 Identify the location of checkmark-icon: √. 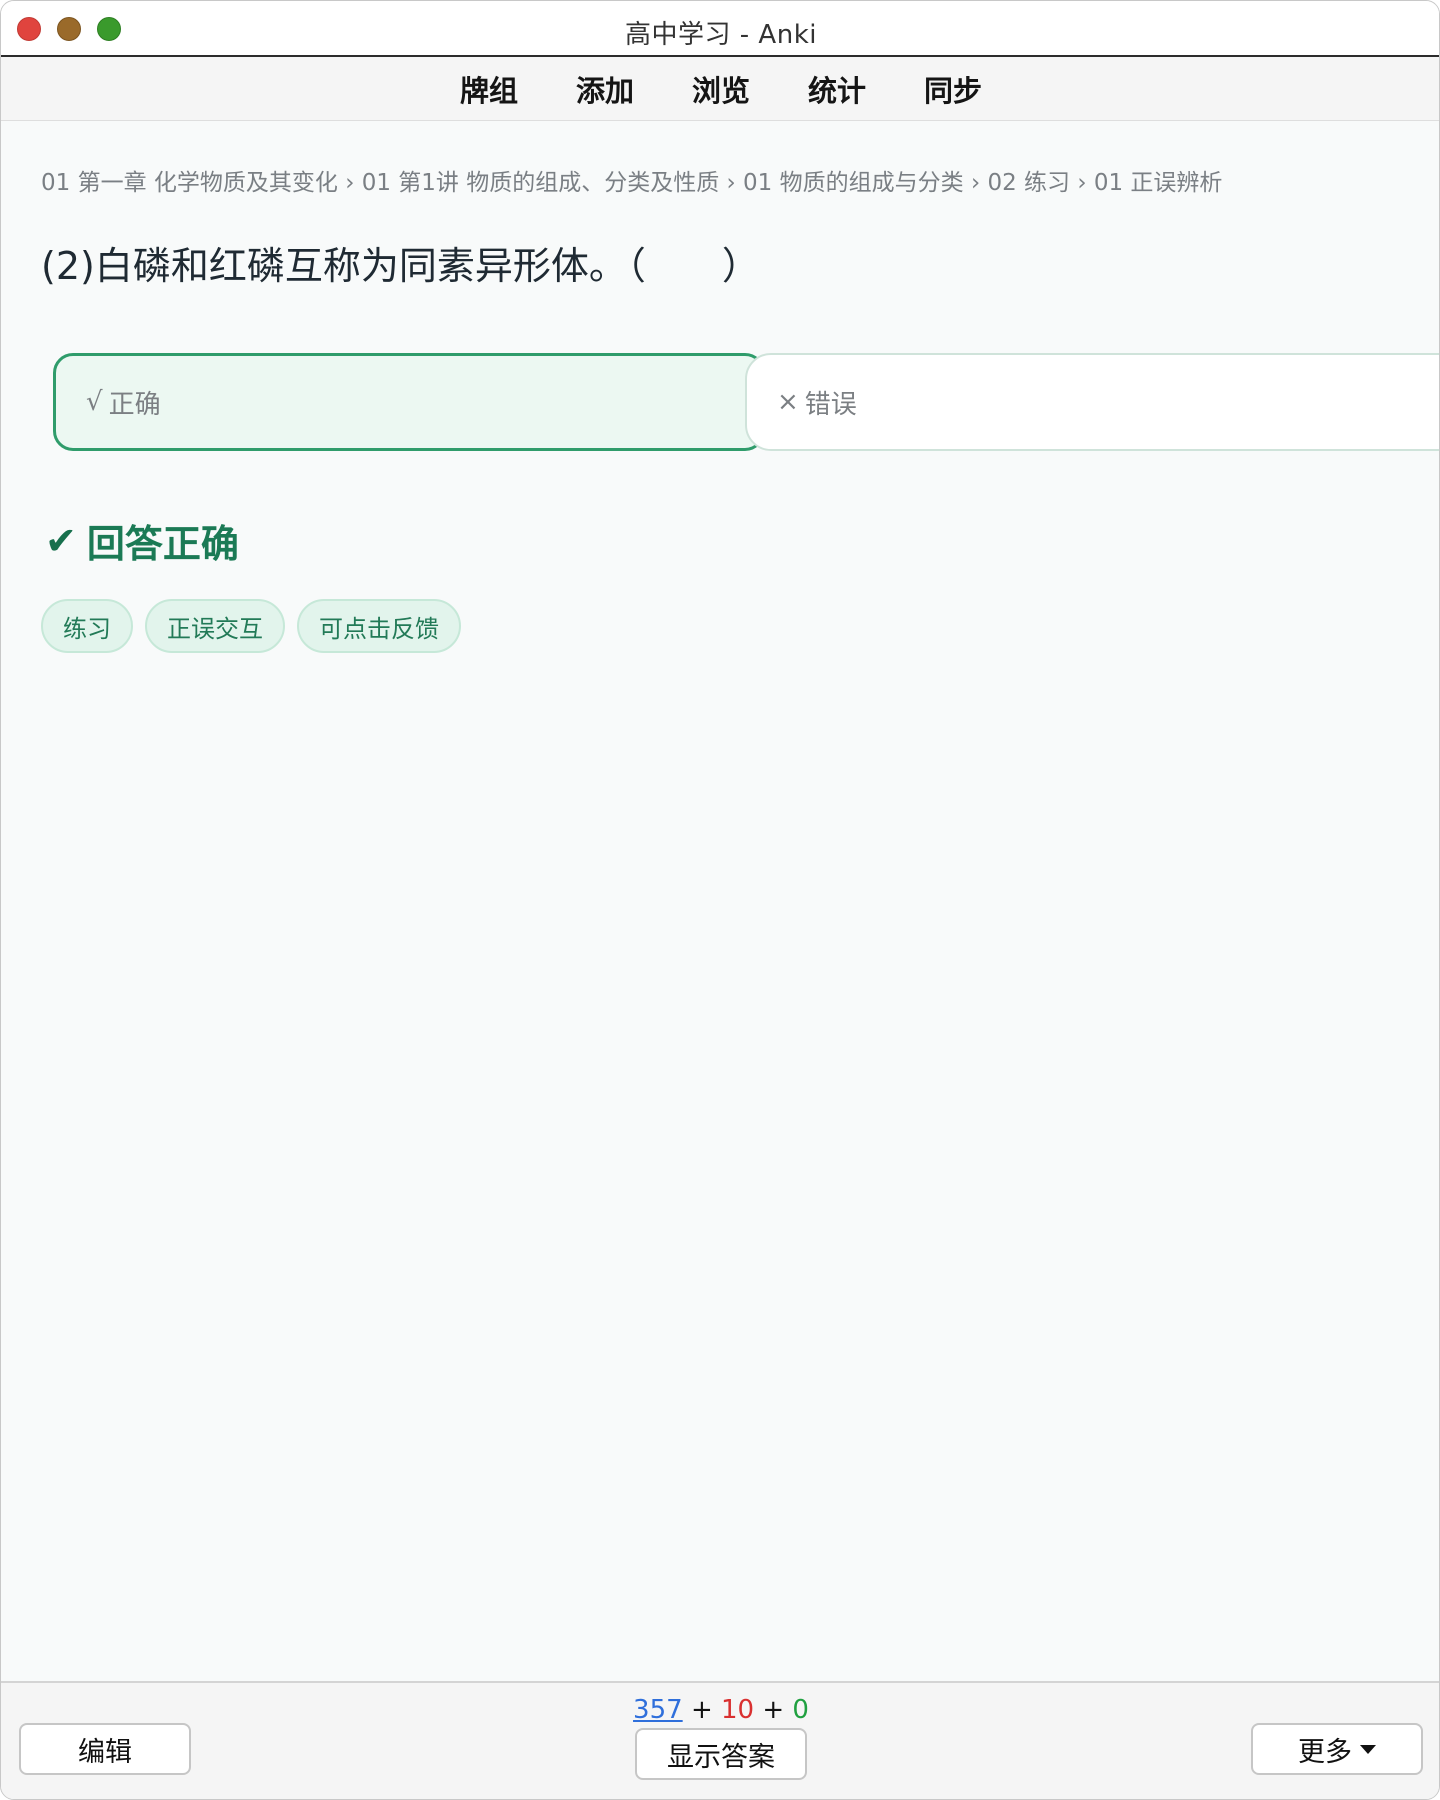
(94, 402).